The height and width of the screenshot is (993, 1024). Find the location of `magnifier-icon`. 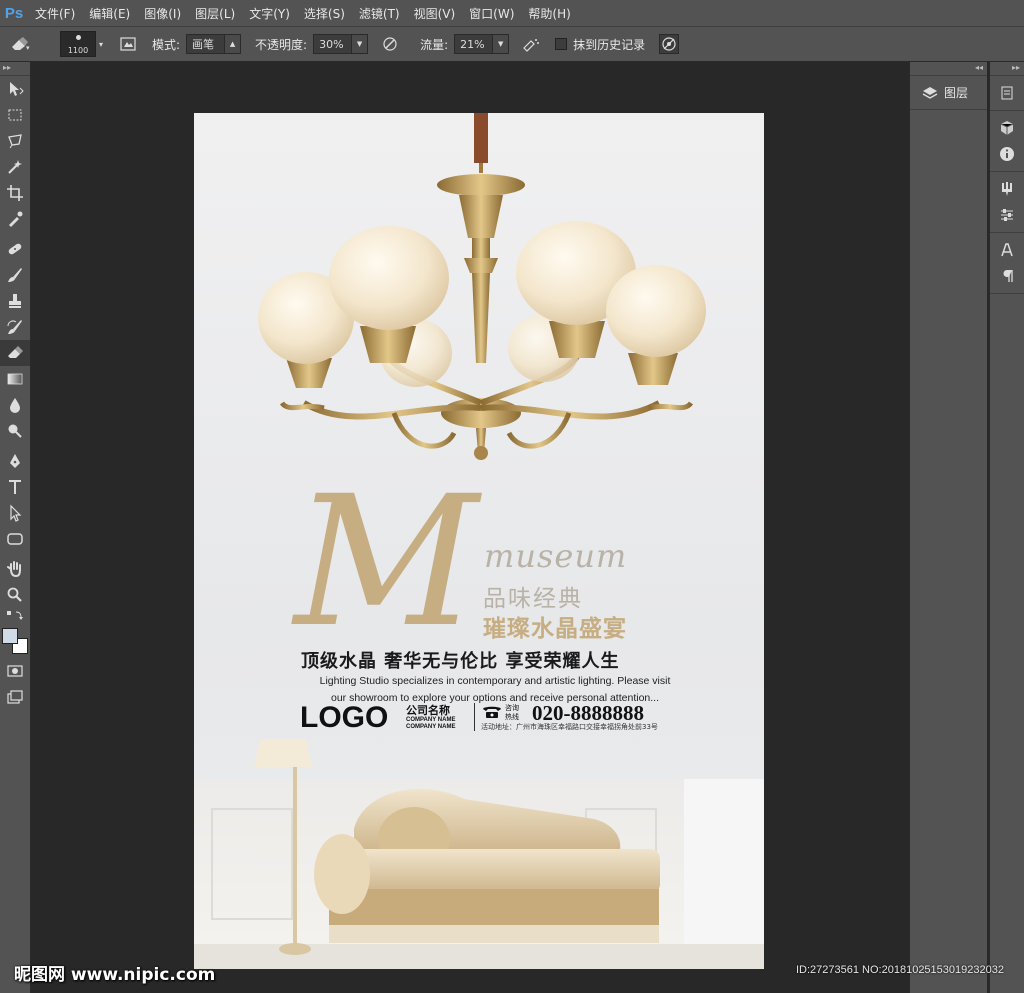

magnifier-icon is located at coordinates (14, 594).